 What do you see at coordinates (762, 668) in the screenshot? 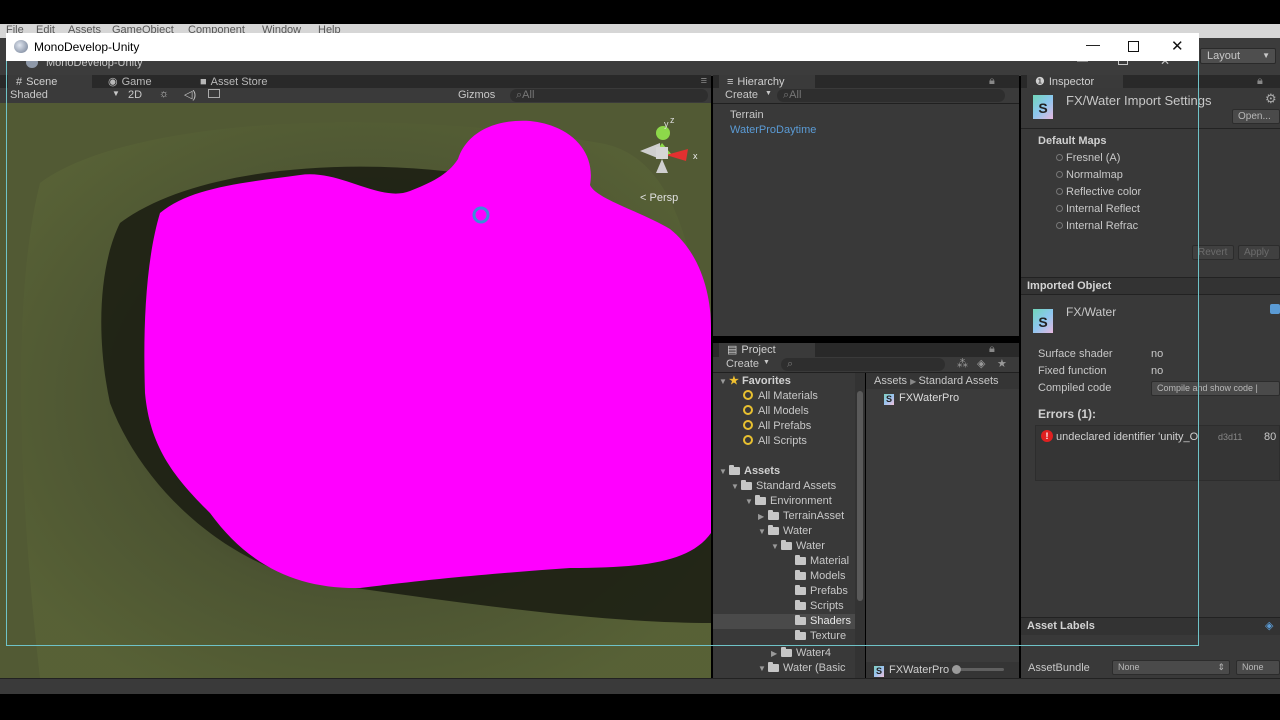
I see `expand-icon: ▼` at bounding box center [762, 668].